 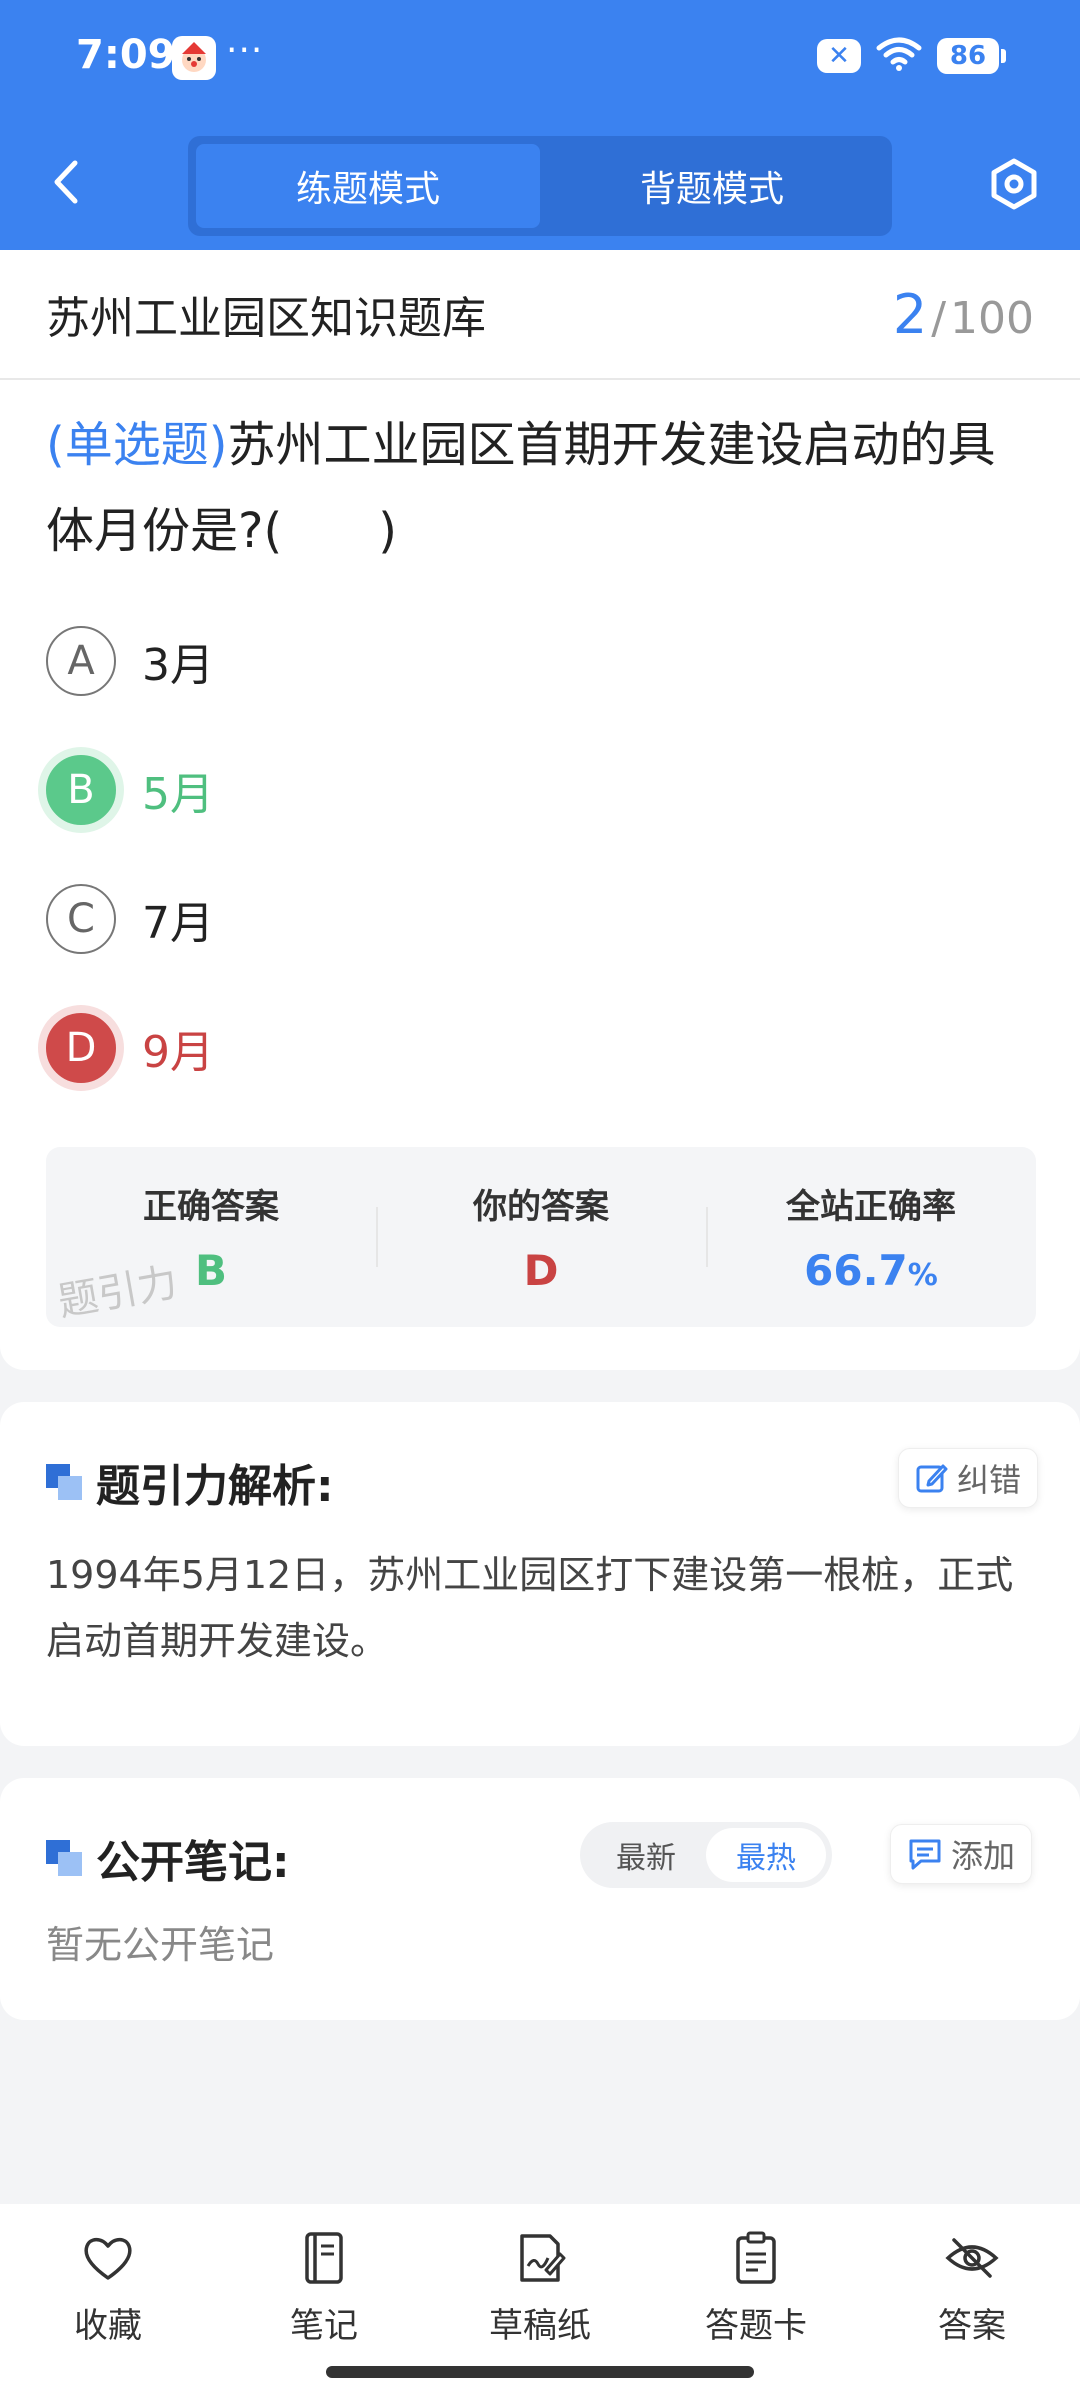 I want to click on sort-latest: 最新, so click(x=646, y=1855).